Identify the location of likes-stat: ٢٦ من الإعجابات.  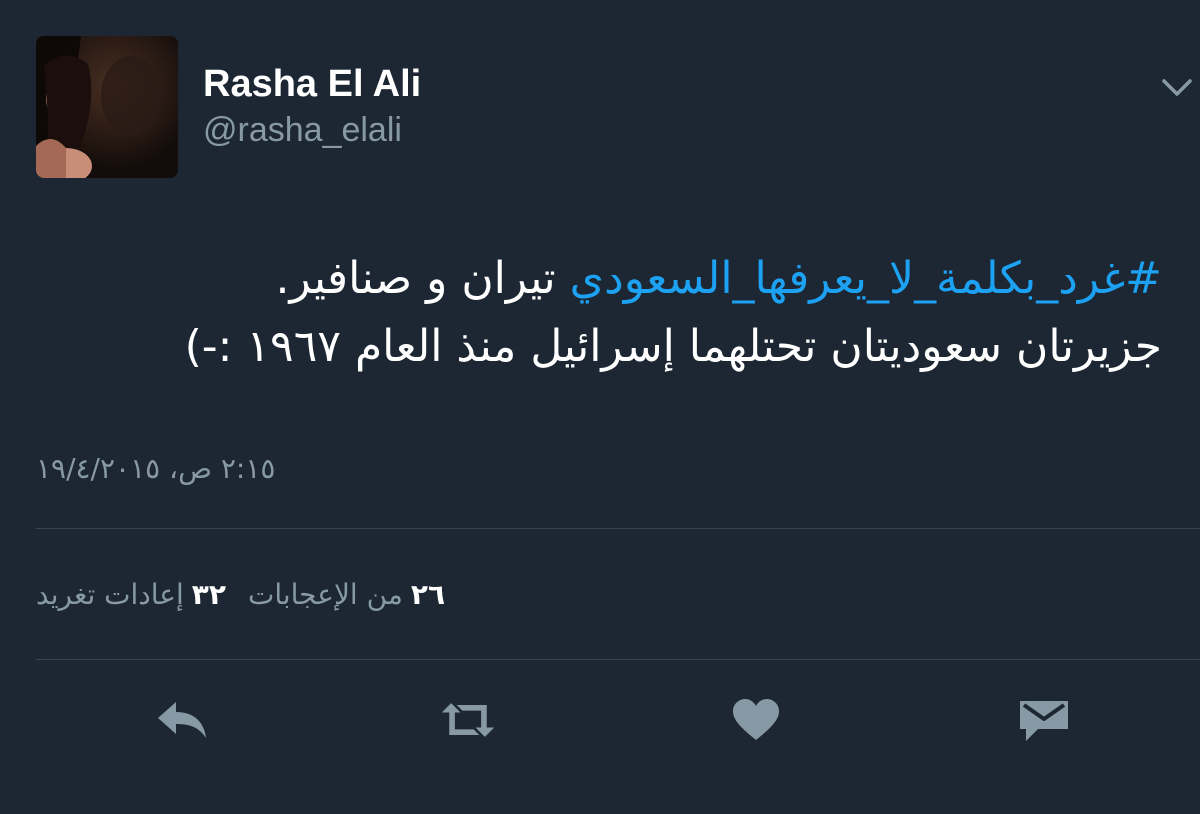
(346, 595).